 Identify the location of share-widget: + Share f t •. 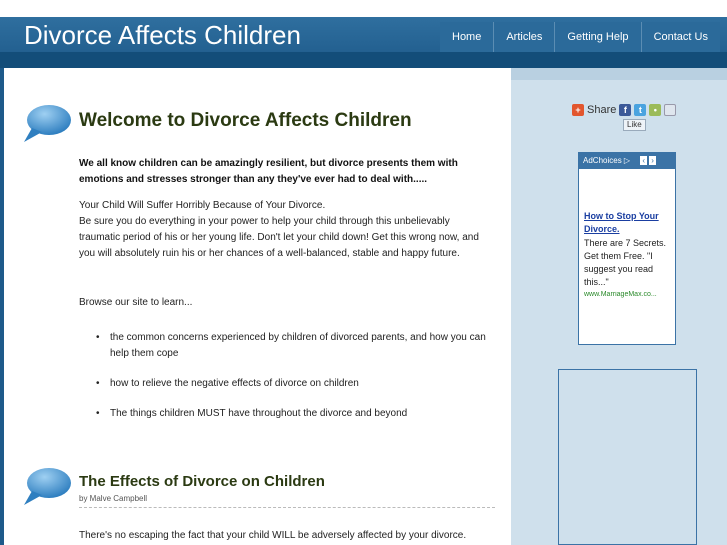
(624, 110).